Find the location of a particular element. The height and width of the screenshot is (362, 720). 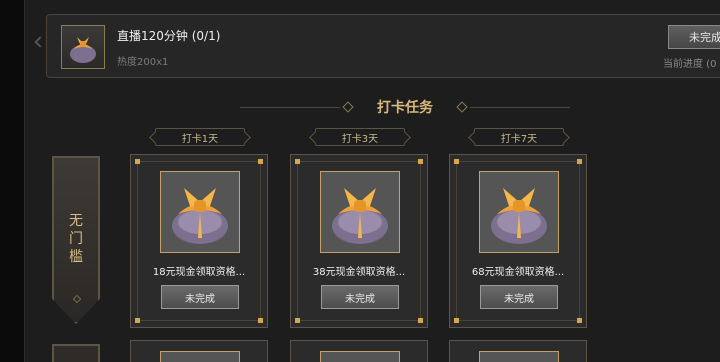

task-heat-reward: 热度200x1 is located at coordinates (143, 62).